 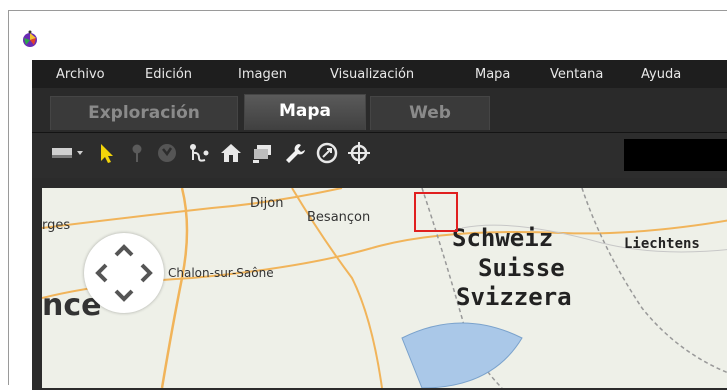 What do you see at coordinates (231, 153) in the screenshot?
I see `home-icon` at bounding box center [231, 153].